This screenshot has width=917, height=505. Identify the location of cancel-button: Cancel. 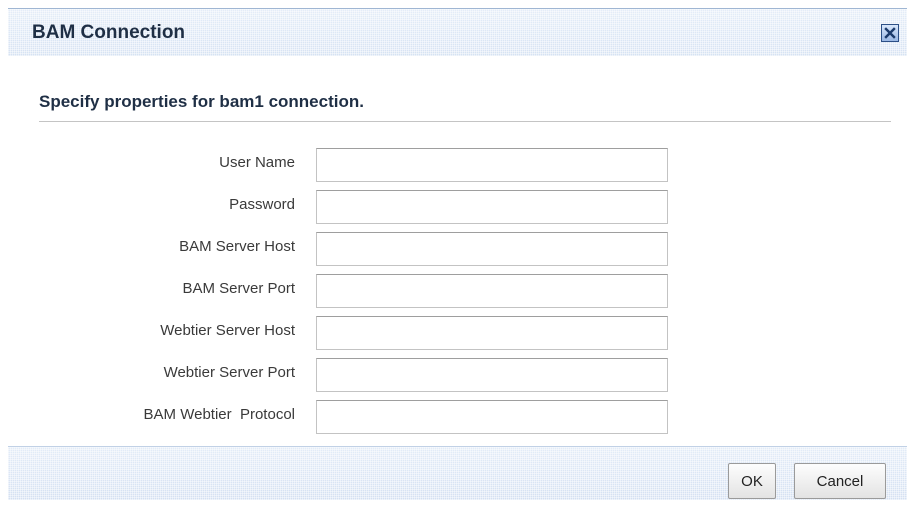
(840, 481).